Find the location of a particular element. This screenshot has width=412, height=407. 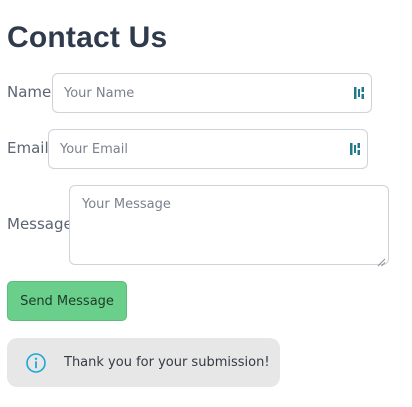

submission-alert: Thank you for your submission! is located at coordinates (143, 362).